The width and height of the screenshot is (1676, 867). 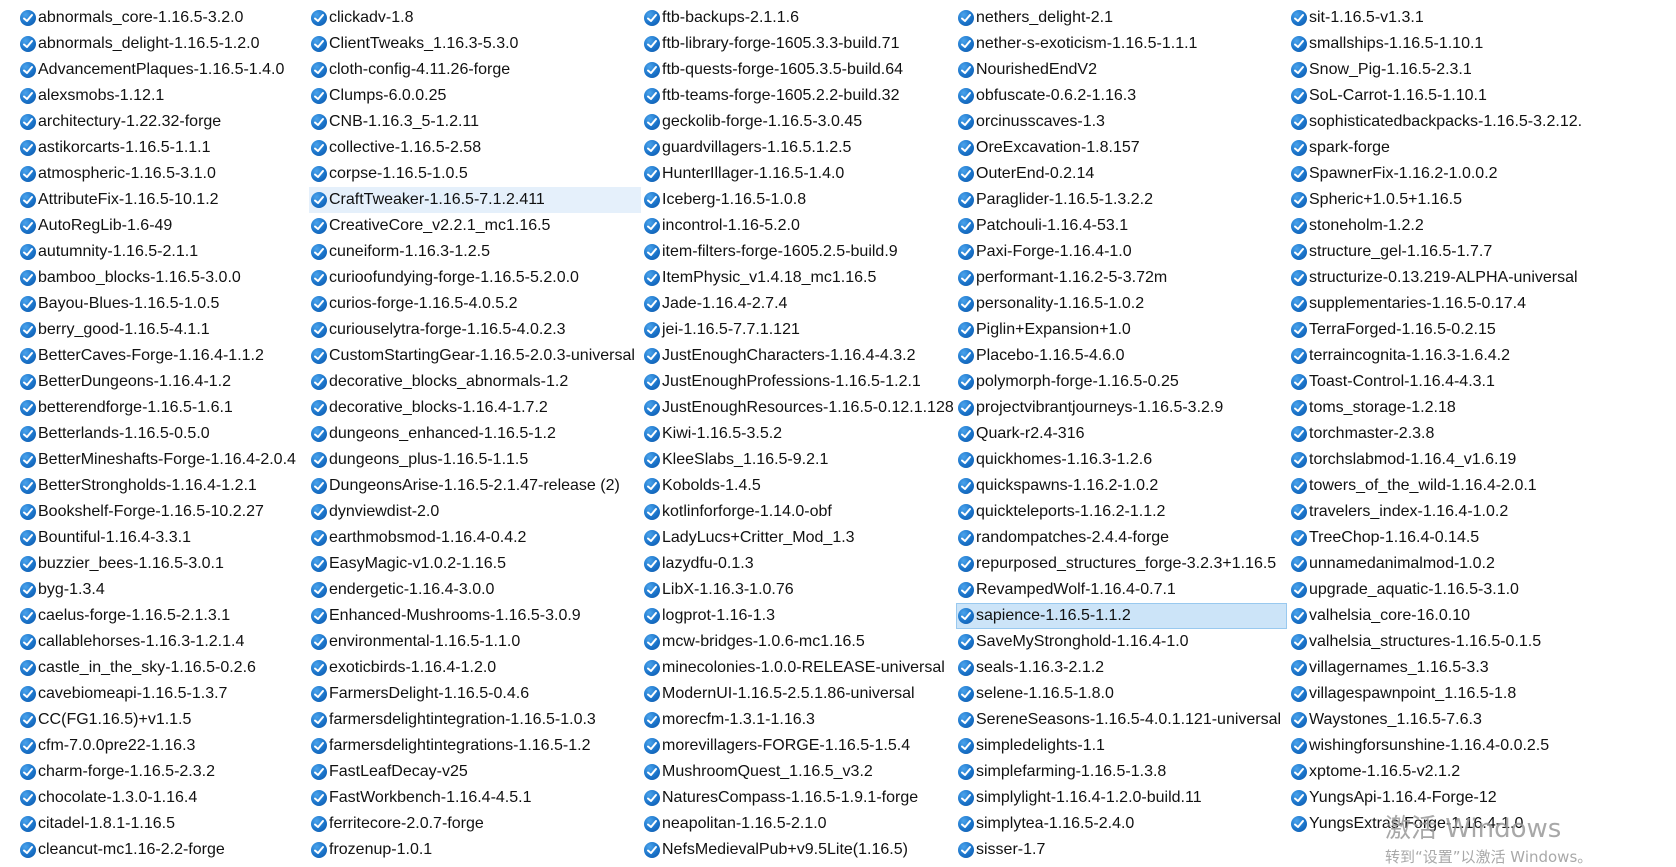 What do you see at coordinates (1438, 18) in the screenshot?
I see `file-item: sit-1.16.5-v1.3.1` at bounding box center [1438, 18].